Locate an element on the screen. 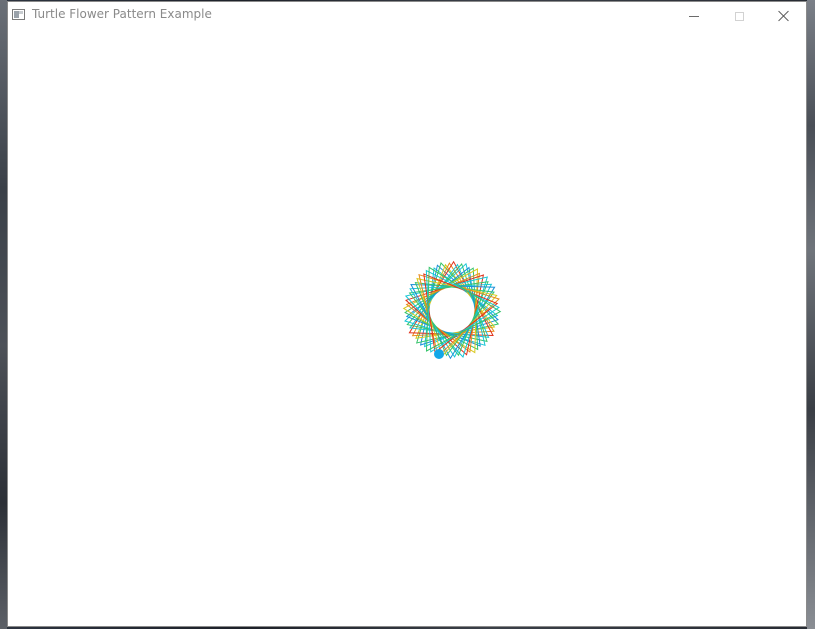 This screenshot has width=815, height=629. window-title: Turtle Flower Pattern Example is located at coordinates (122, 14).